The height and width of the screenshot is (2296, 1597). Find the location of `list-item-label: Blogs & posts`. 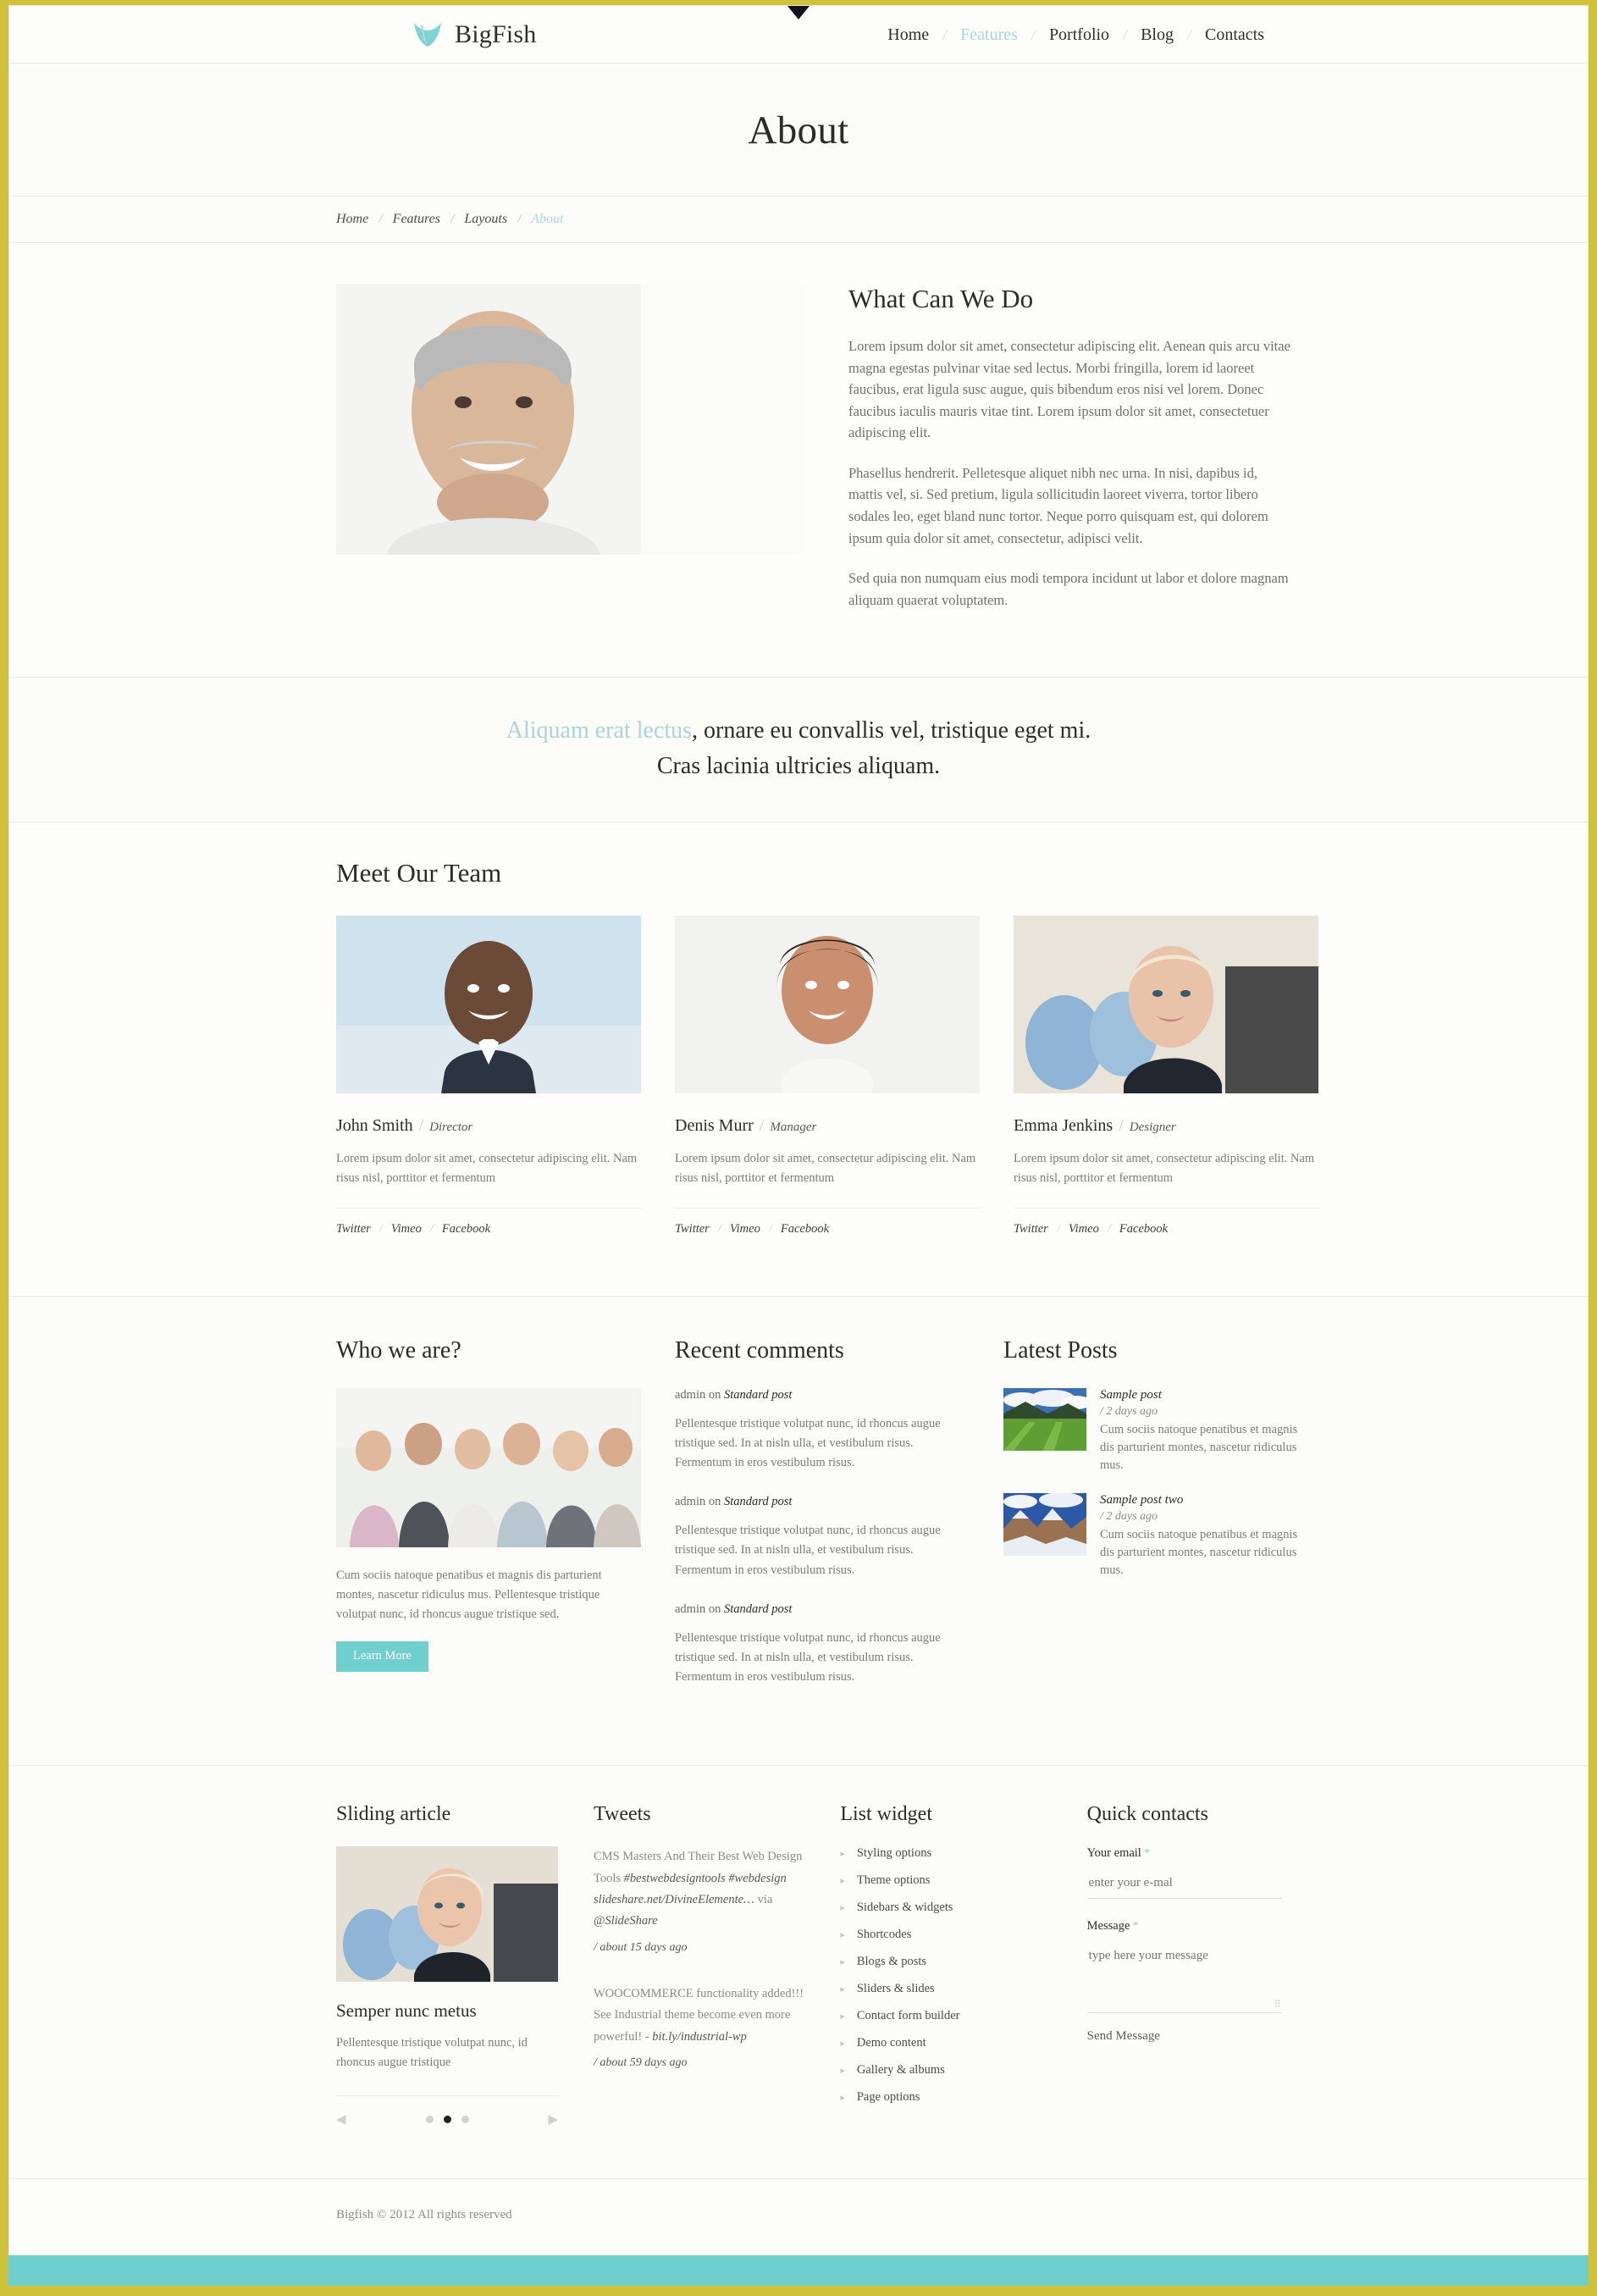

list-item-label: Blogs & posts is located at coordinates (891, 1962).